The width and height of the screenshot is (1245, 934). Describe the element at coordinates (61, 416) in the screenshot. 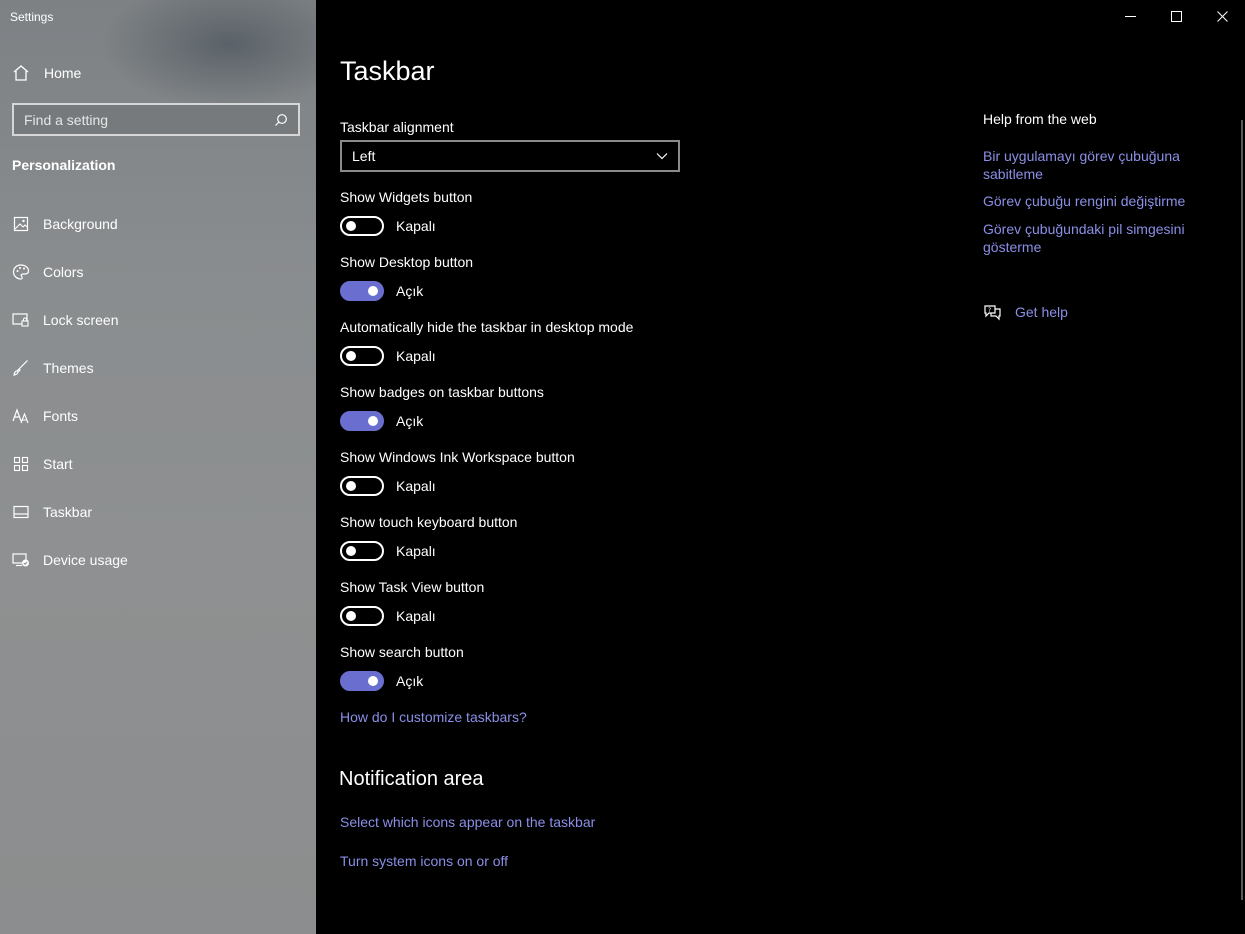

I see `sidebar-item-label: Fonts` at that location.